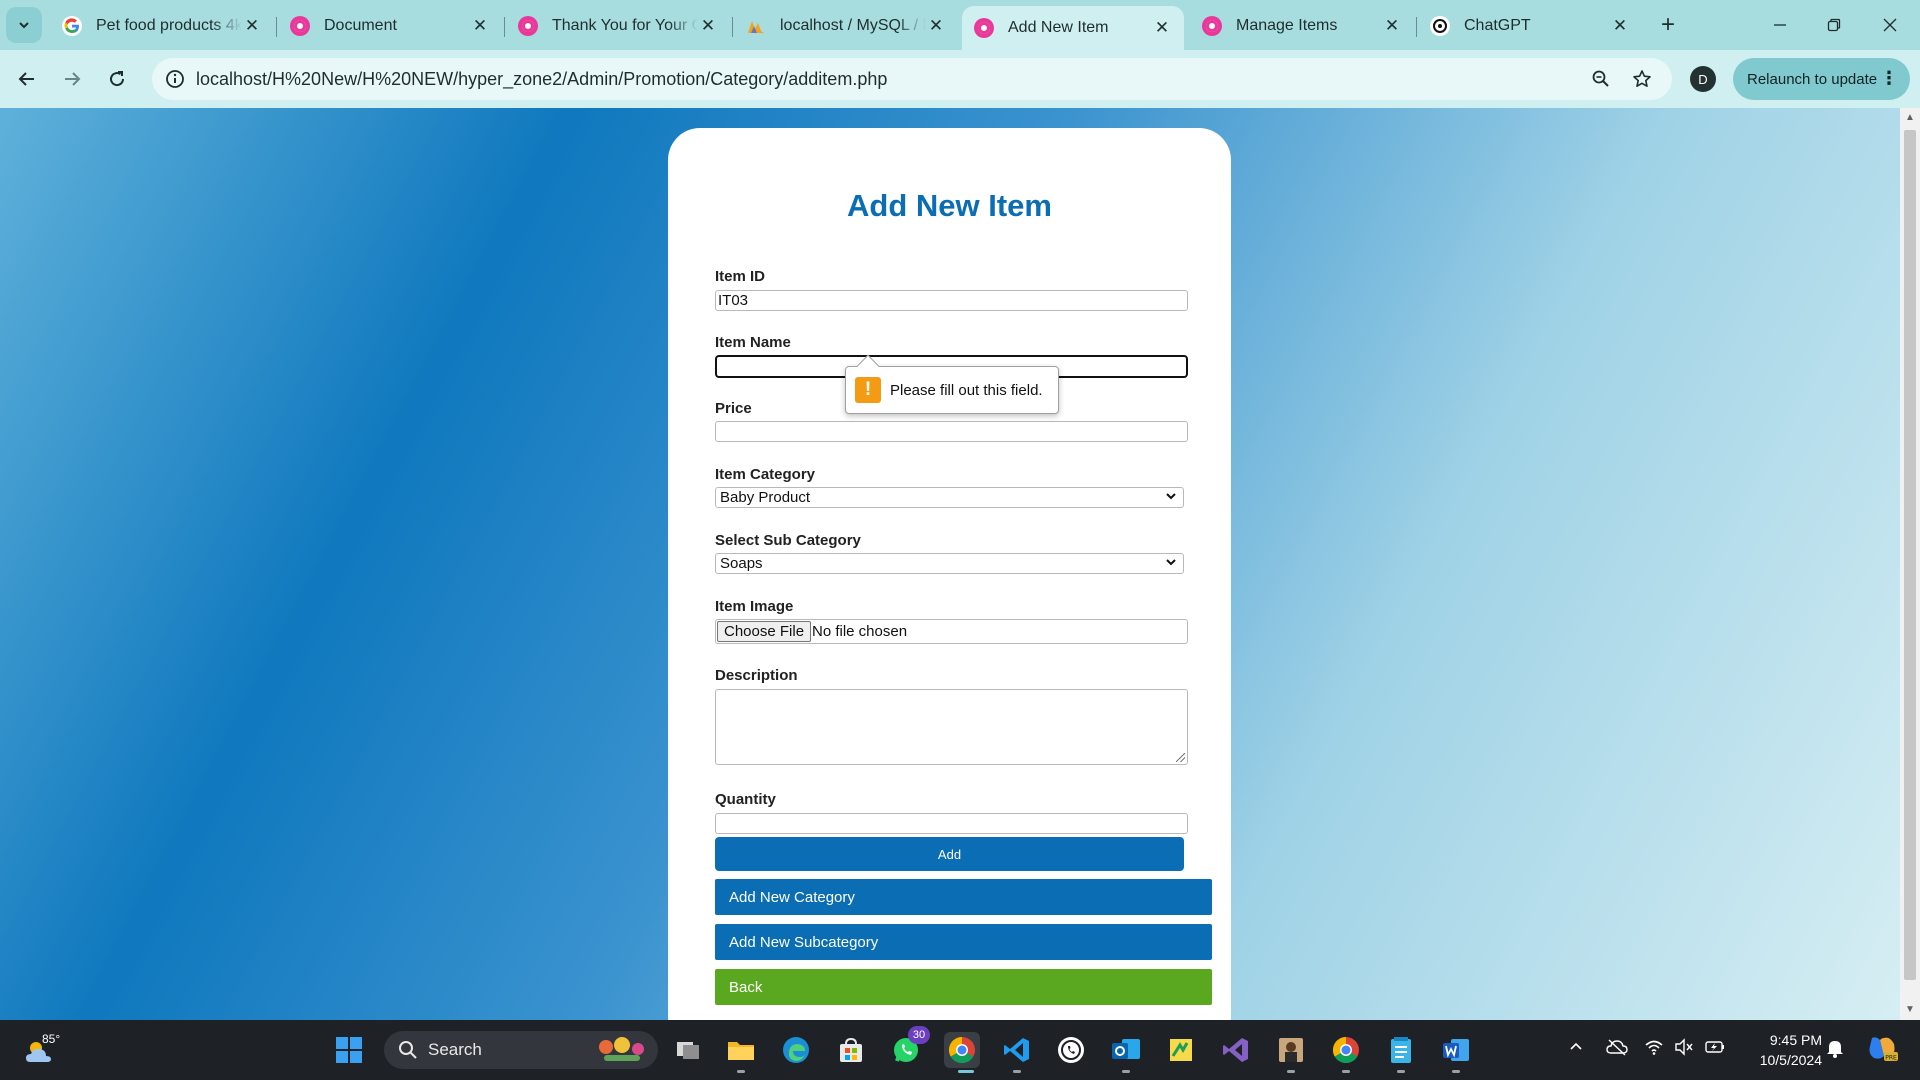 The image size is (1920, 1080). I want to click on item-image-input: Choose File No file chosen, so click(951, 631).